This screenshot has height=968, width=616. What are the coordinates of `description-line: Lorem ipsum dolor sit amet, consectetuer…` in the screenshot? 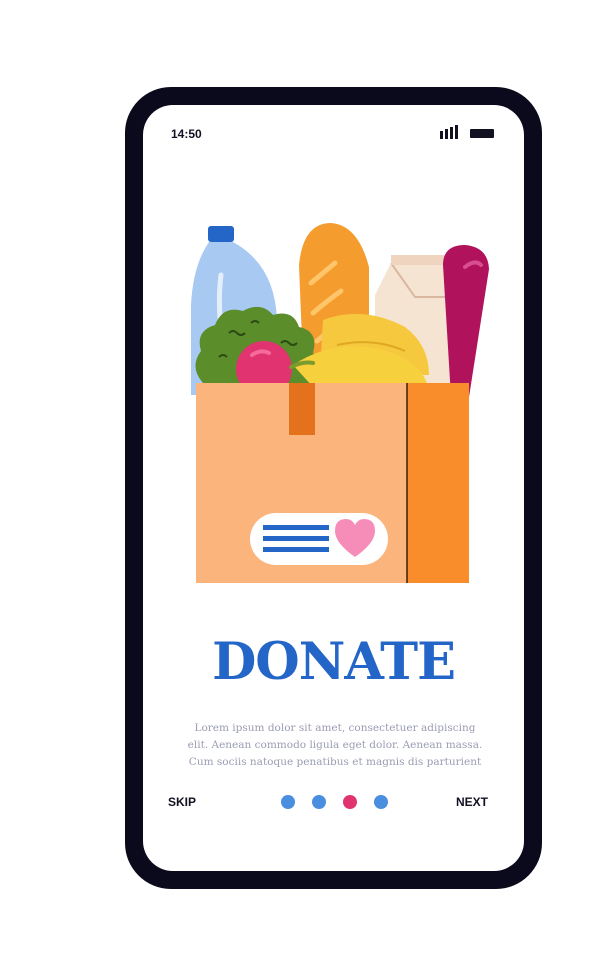 It's located at (335, 728).